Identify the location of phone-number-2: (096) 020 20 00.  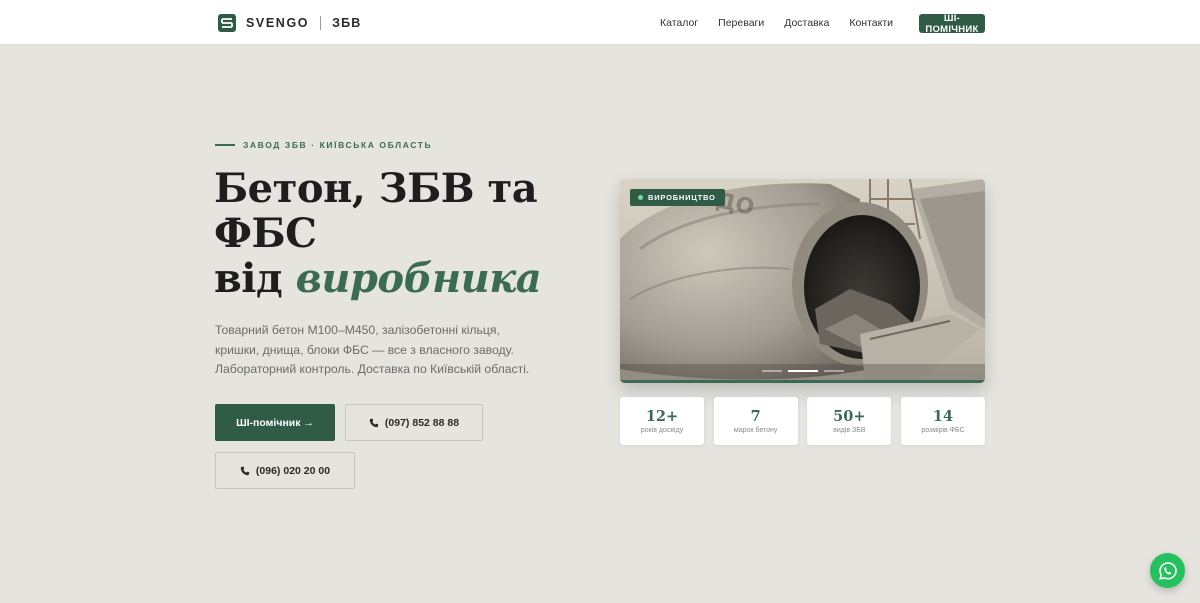
(293, 470).